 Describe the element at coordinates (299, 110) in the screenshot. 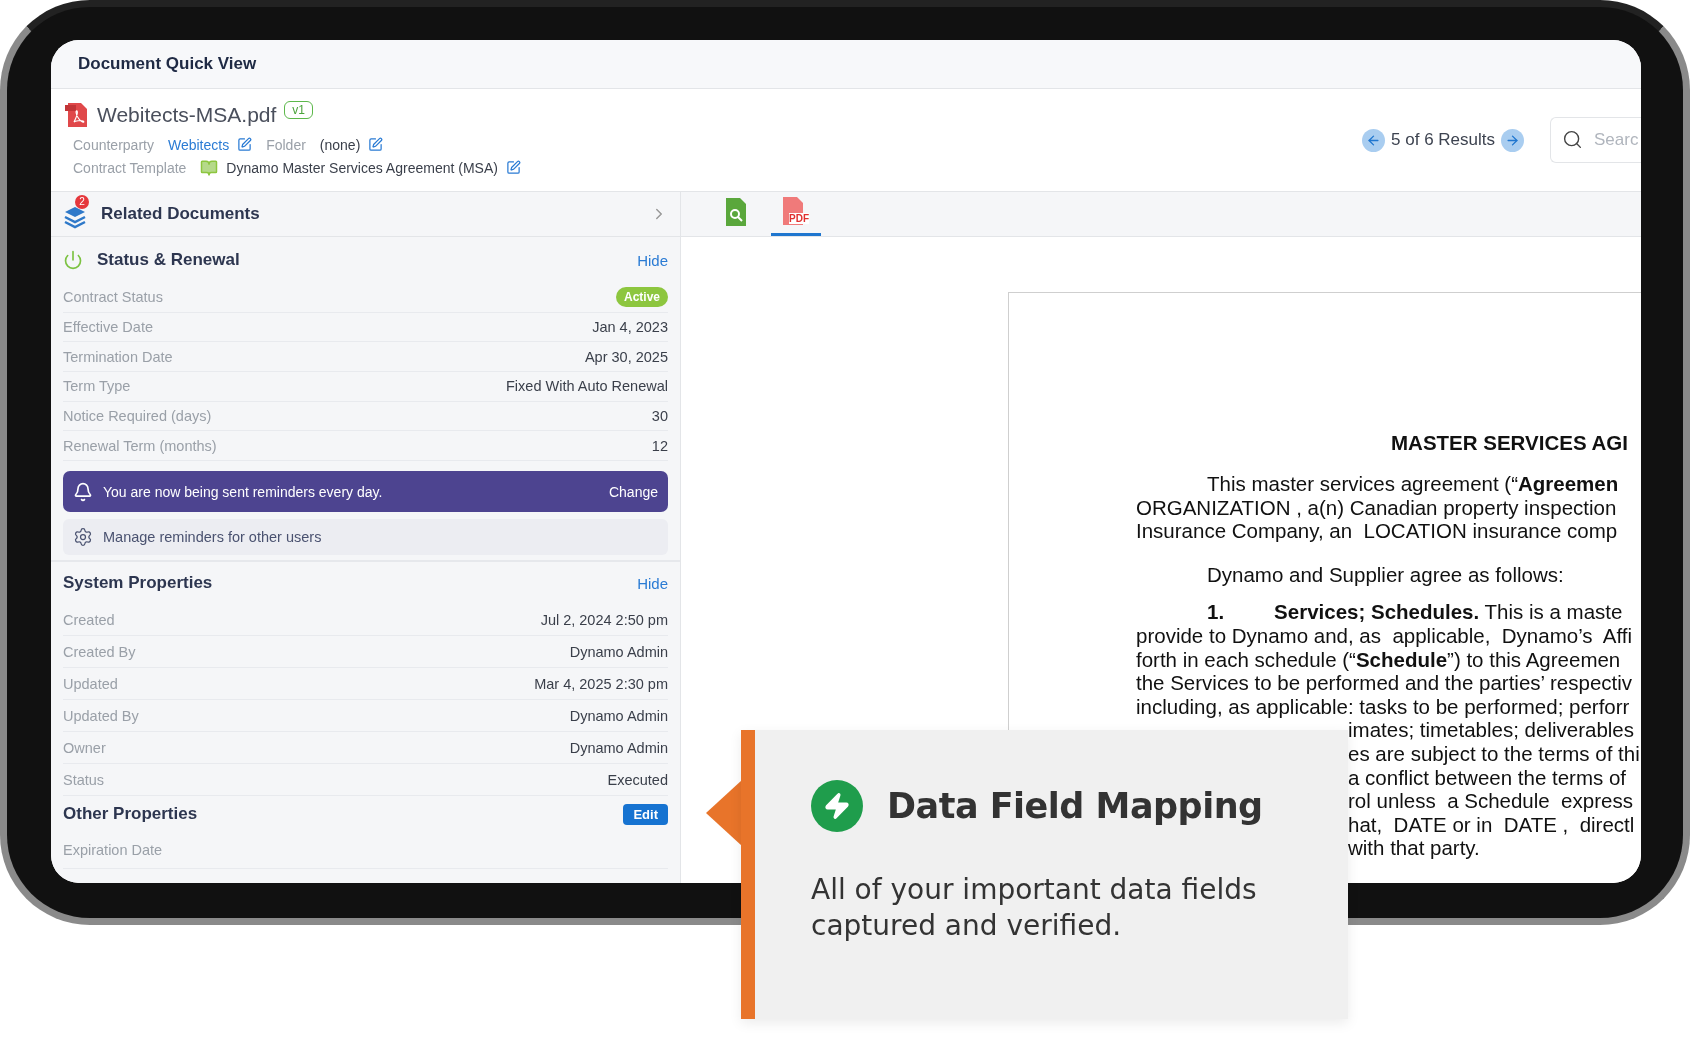

I see `version-badge: v1` at that location.